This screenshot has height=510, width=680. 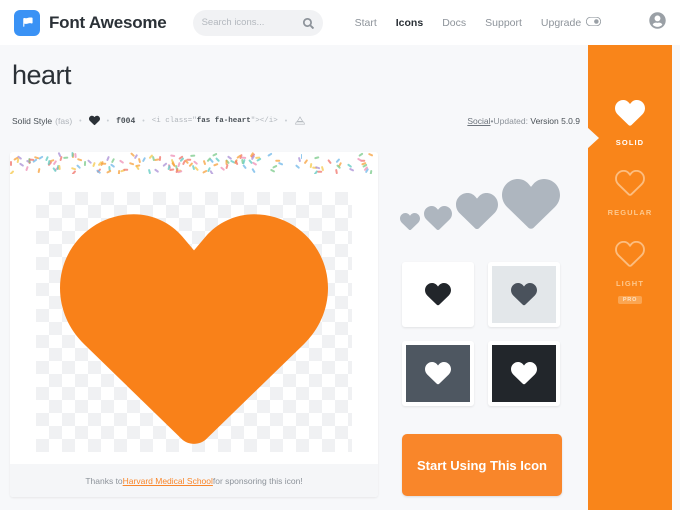 What do you see at coordinates (555, 121) in the screenshot?
I see `icon-updated-version: Version 5.0.9` at bounding box center [555, 121].